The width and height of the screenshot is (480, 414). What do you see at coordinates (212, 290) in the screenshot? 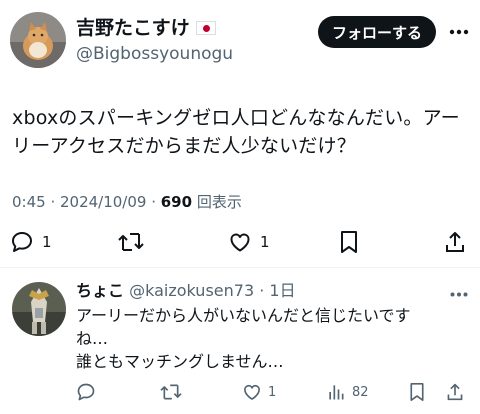
I see `reply-handle-time: @kaizokusen73 · 1日` at bounding box center [212, 290].